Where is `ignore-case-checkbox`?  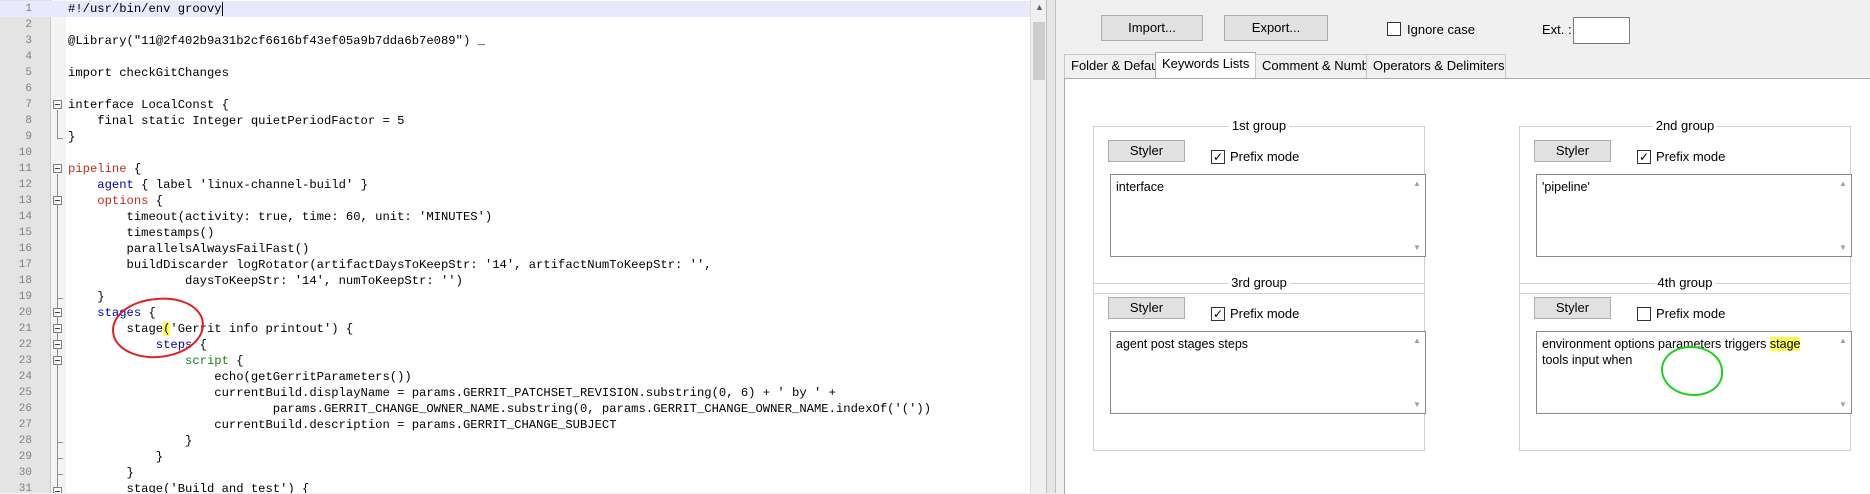
ignore-case-checkbox is located at coordinates (1394, 29).